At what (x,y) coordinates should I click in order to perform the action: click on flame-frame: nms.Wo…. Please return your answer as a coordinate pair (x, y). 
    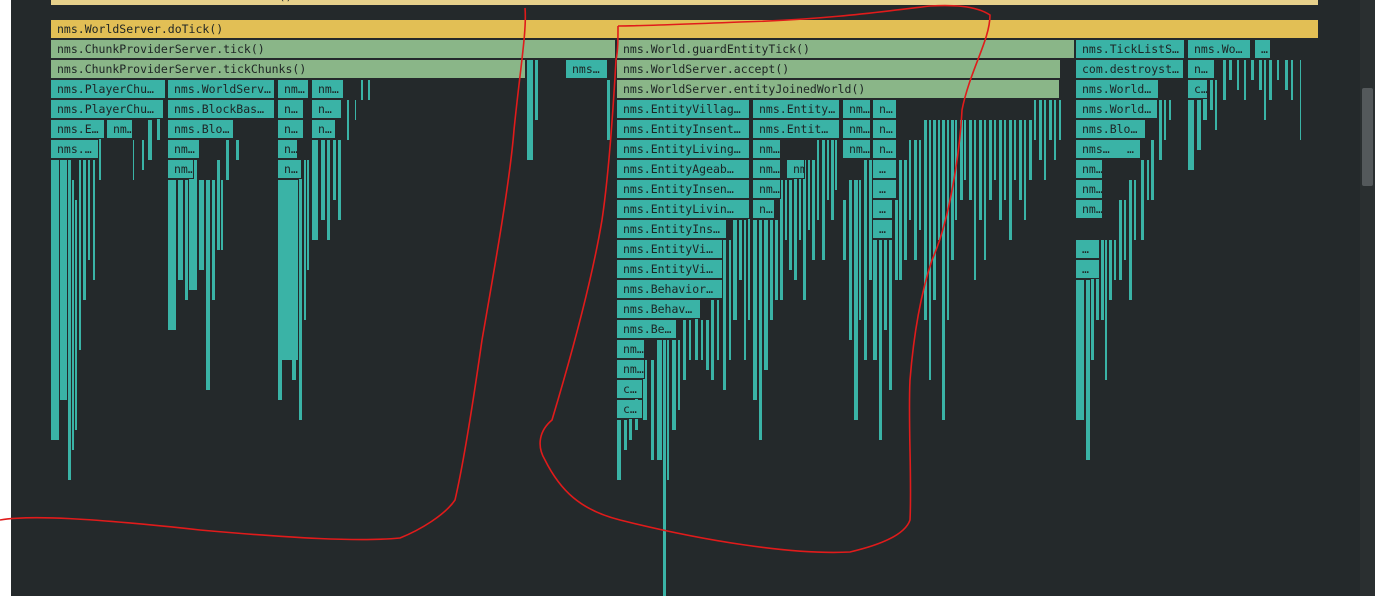
    Looking at the image, I should click on (1219, 49).